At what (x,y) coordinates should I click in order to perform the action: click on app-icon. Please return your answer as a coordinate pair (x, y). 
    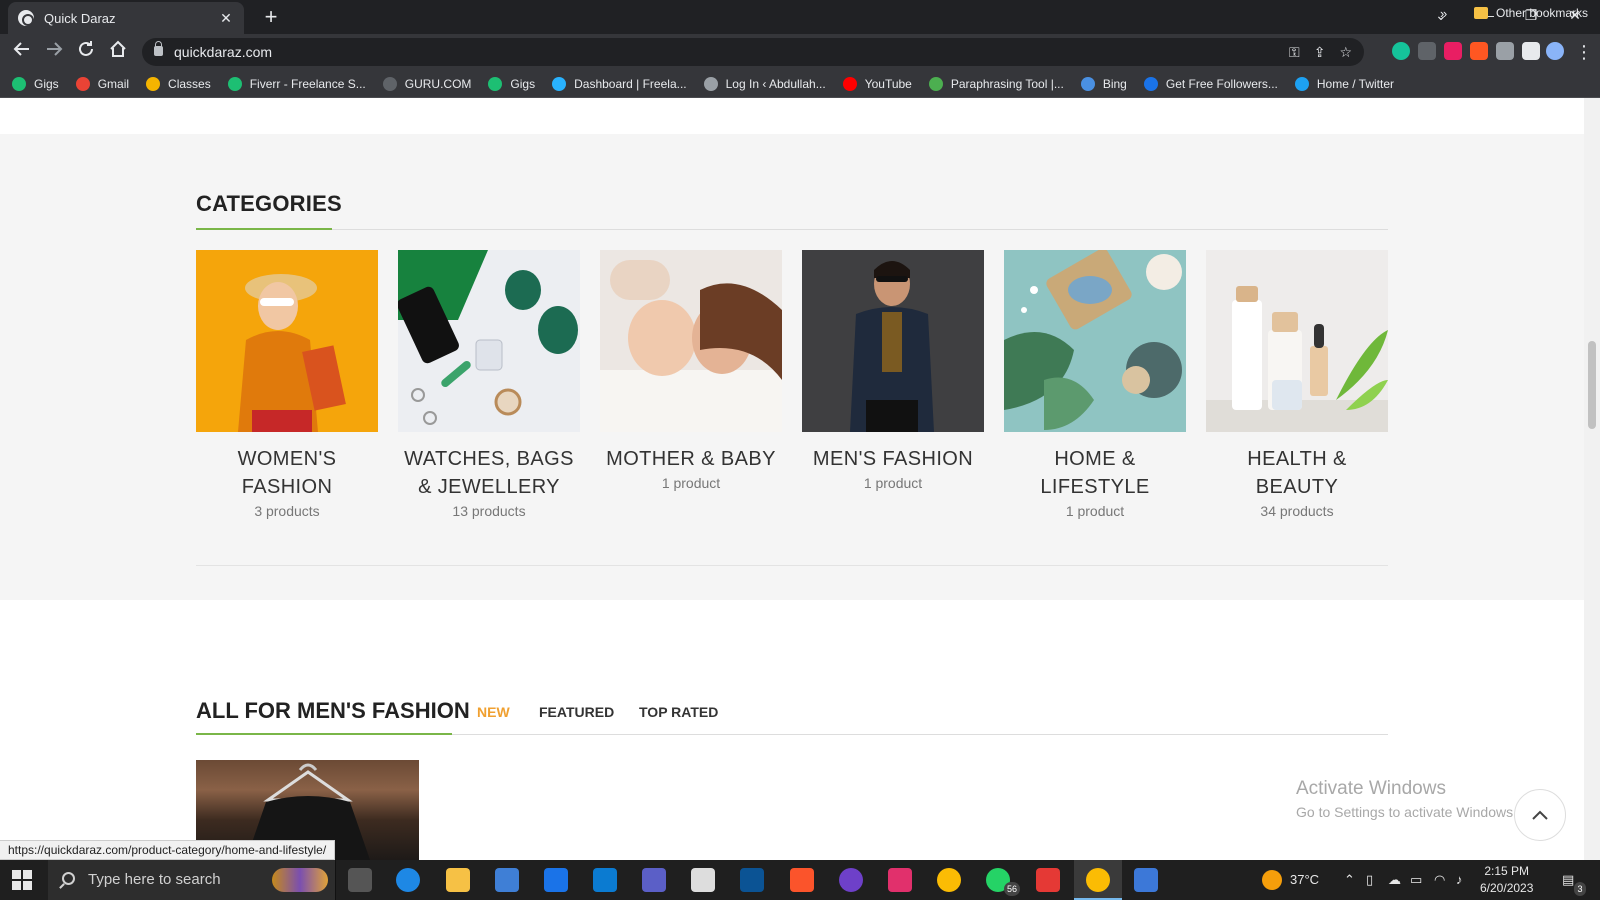
    Looking at the image, I should click on (703, 880).